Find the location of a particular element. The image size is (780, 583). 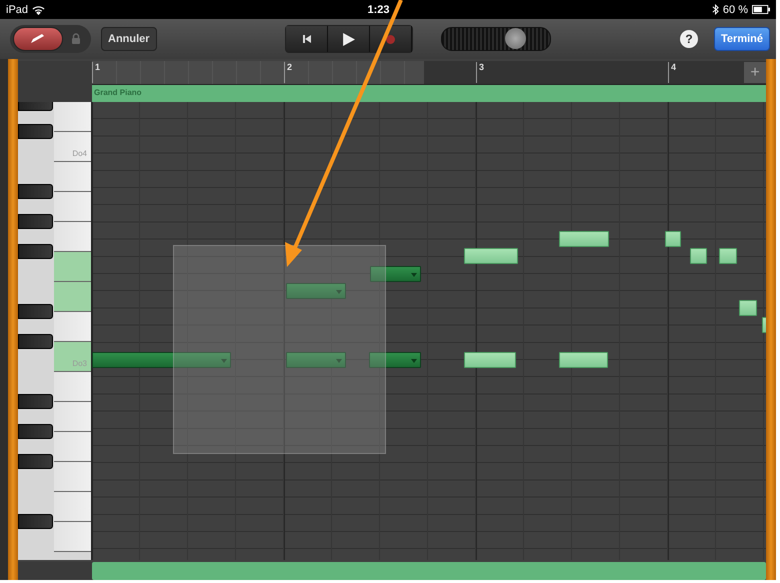

rewind-button is located at coordinates (307, 39).